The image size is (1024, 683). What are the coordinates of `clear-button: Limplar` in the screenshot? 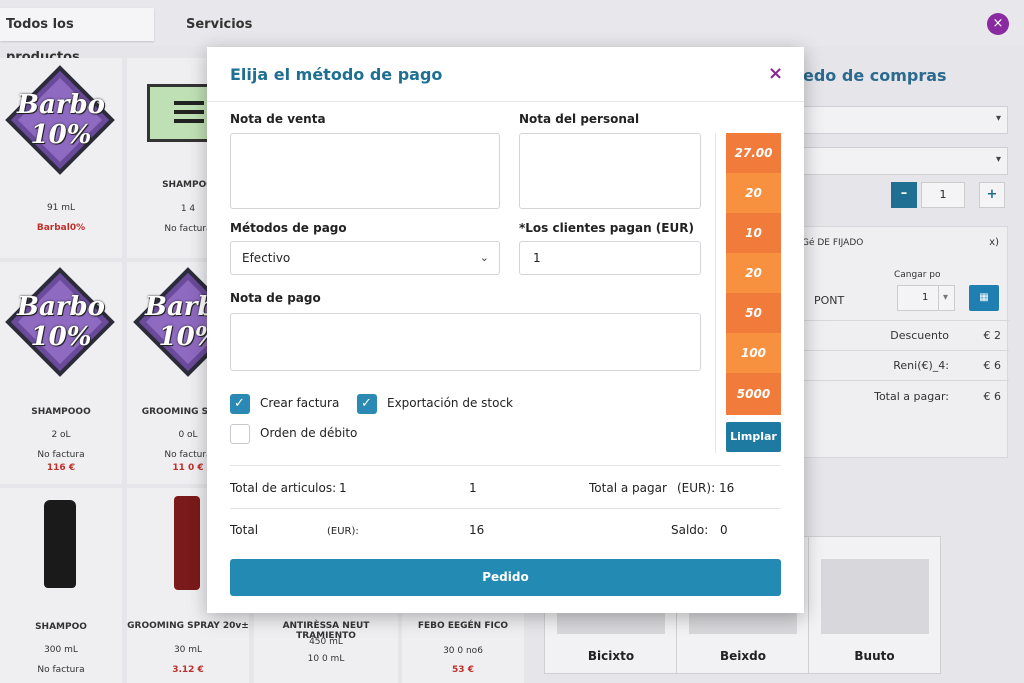 It's located at (753, 437).